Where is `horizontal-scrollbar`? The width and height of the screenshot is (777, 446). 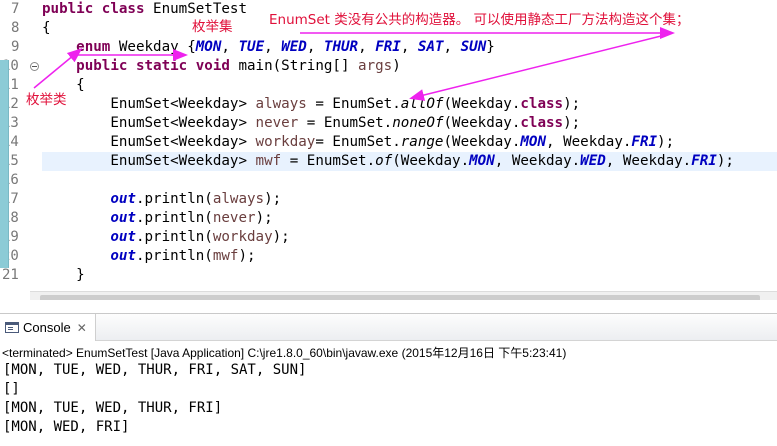 horizontal-scrollbar is located at coordinates (403, 295).